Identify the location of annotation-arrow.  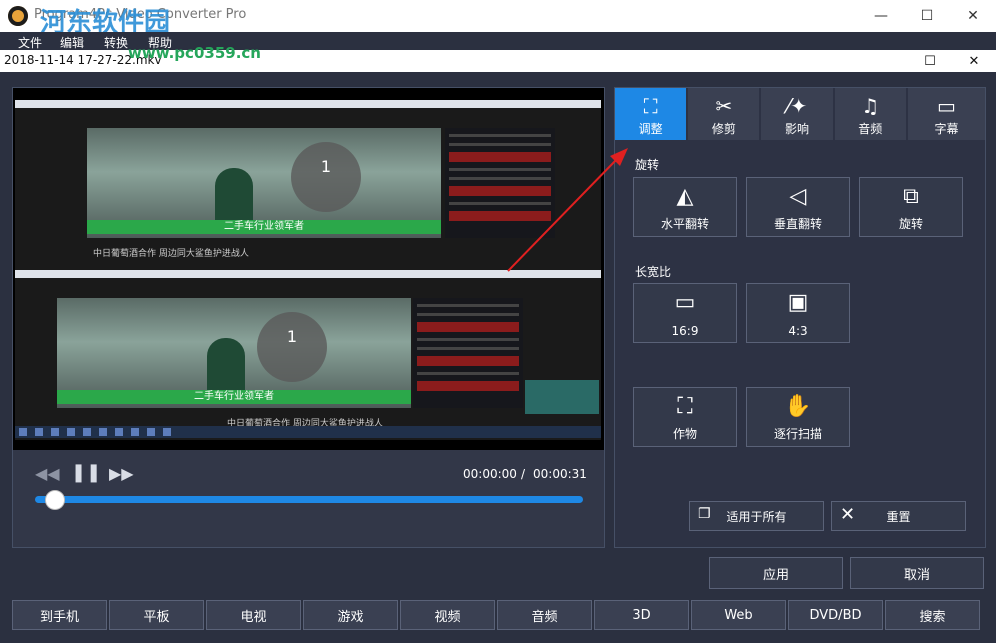
(567, 210).